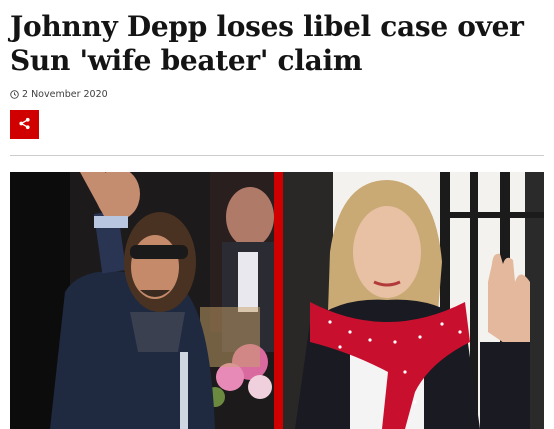 The image size is (554, 429). Describe the element at coordinates (14, 94) in the screenshot. I see `clock-icon` at that location.